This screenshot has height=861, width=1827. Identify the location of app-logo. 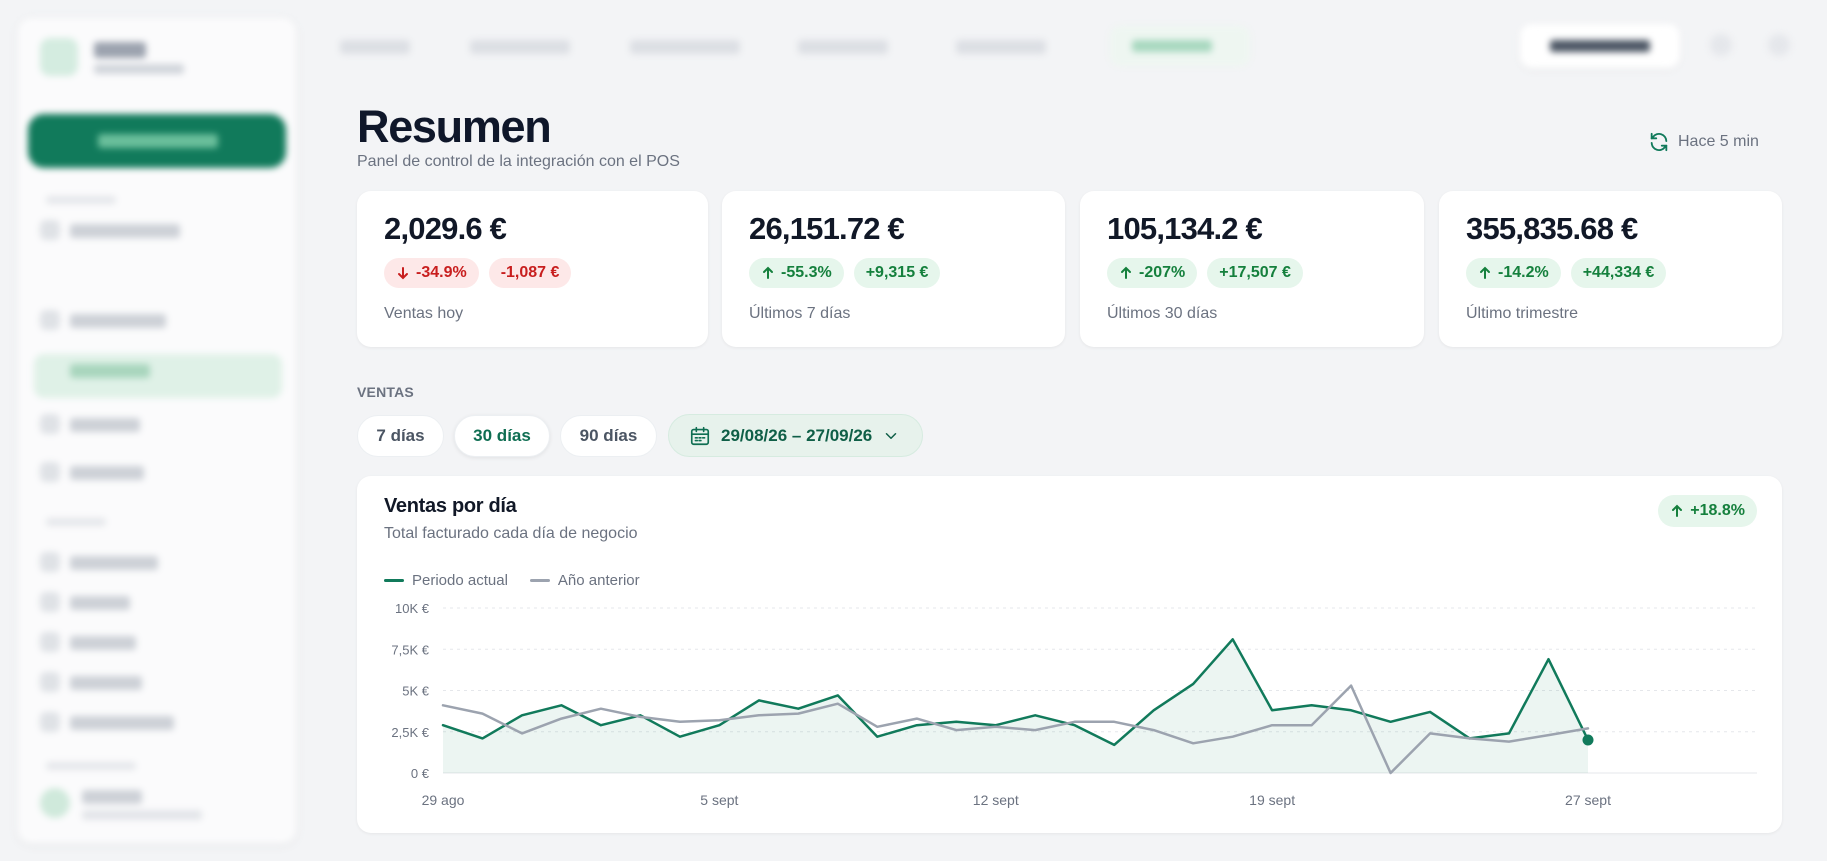
(59, 57).